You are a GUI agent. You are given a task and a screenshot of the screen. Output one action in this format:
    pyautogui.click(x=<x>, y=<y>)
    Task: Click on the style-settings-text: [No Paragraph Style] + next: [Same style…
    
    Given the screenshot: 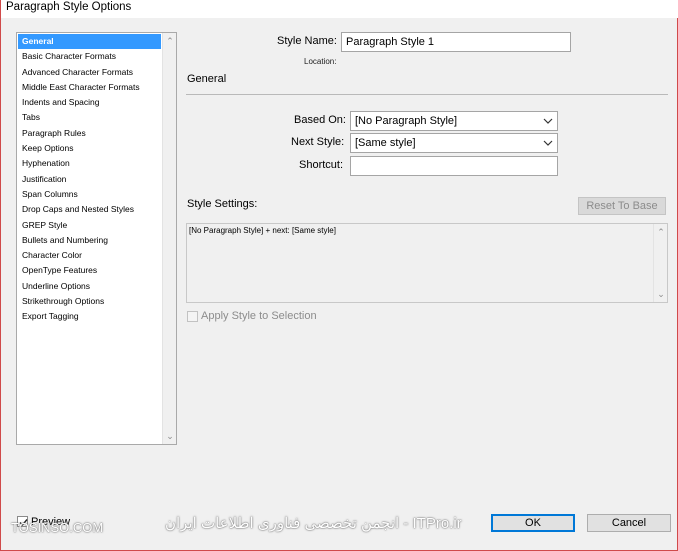 What is the action you would take?
    pyautogui.click(x=262, y=230)
    